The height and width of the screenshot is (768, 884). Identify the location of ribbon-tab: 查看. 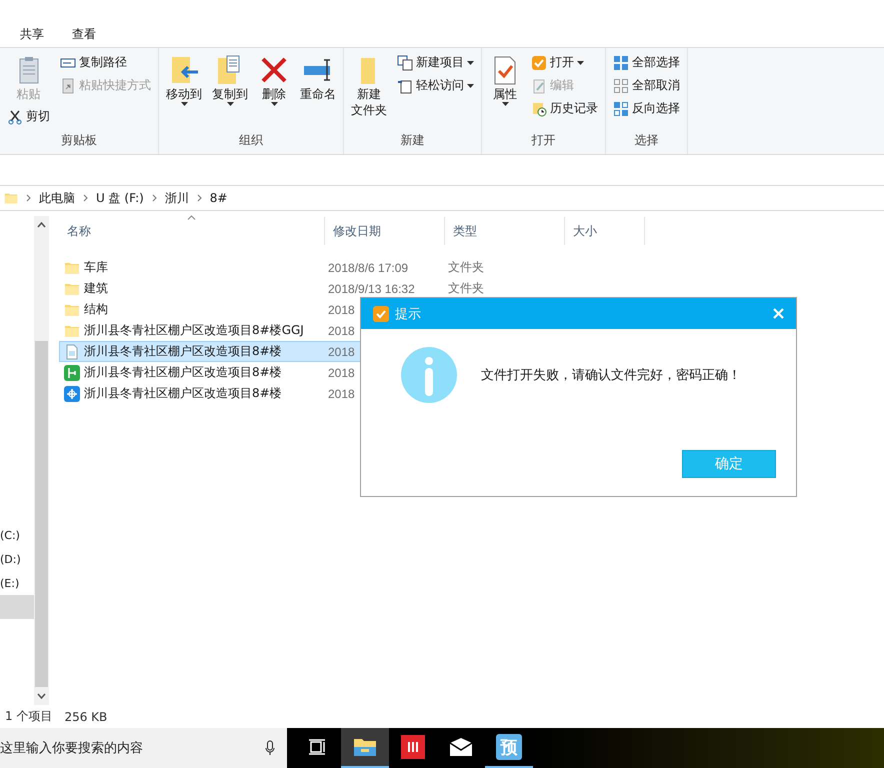
(84, 33).